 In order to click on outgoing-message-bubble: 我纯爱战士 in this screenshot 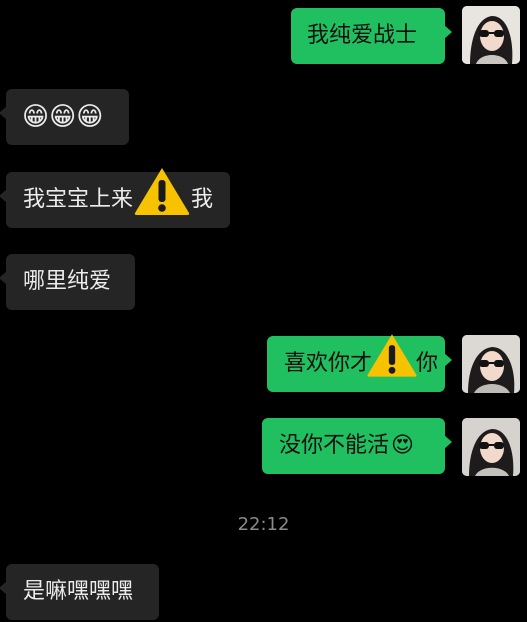, I will do `click(371, 36)`.